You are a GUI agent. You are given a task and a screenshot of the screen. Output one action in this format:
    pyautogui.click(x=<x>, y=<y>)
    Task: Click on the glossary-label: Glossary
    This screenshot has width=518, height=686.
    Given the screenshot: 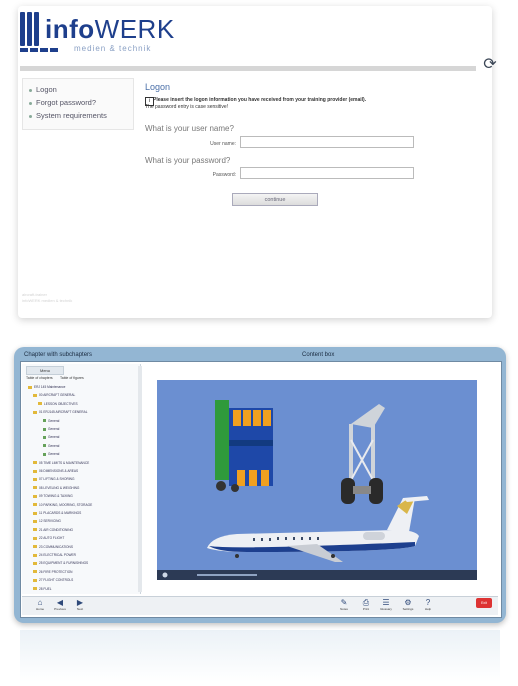 What is the action you would take?
    pyautogui.click(x=386, y=609)
    